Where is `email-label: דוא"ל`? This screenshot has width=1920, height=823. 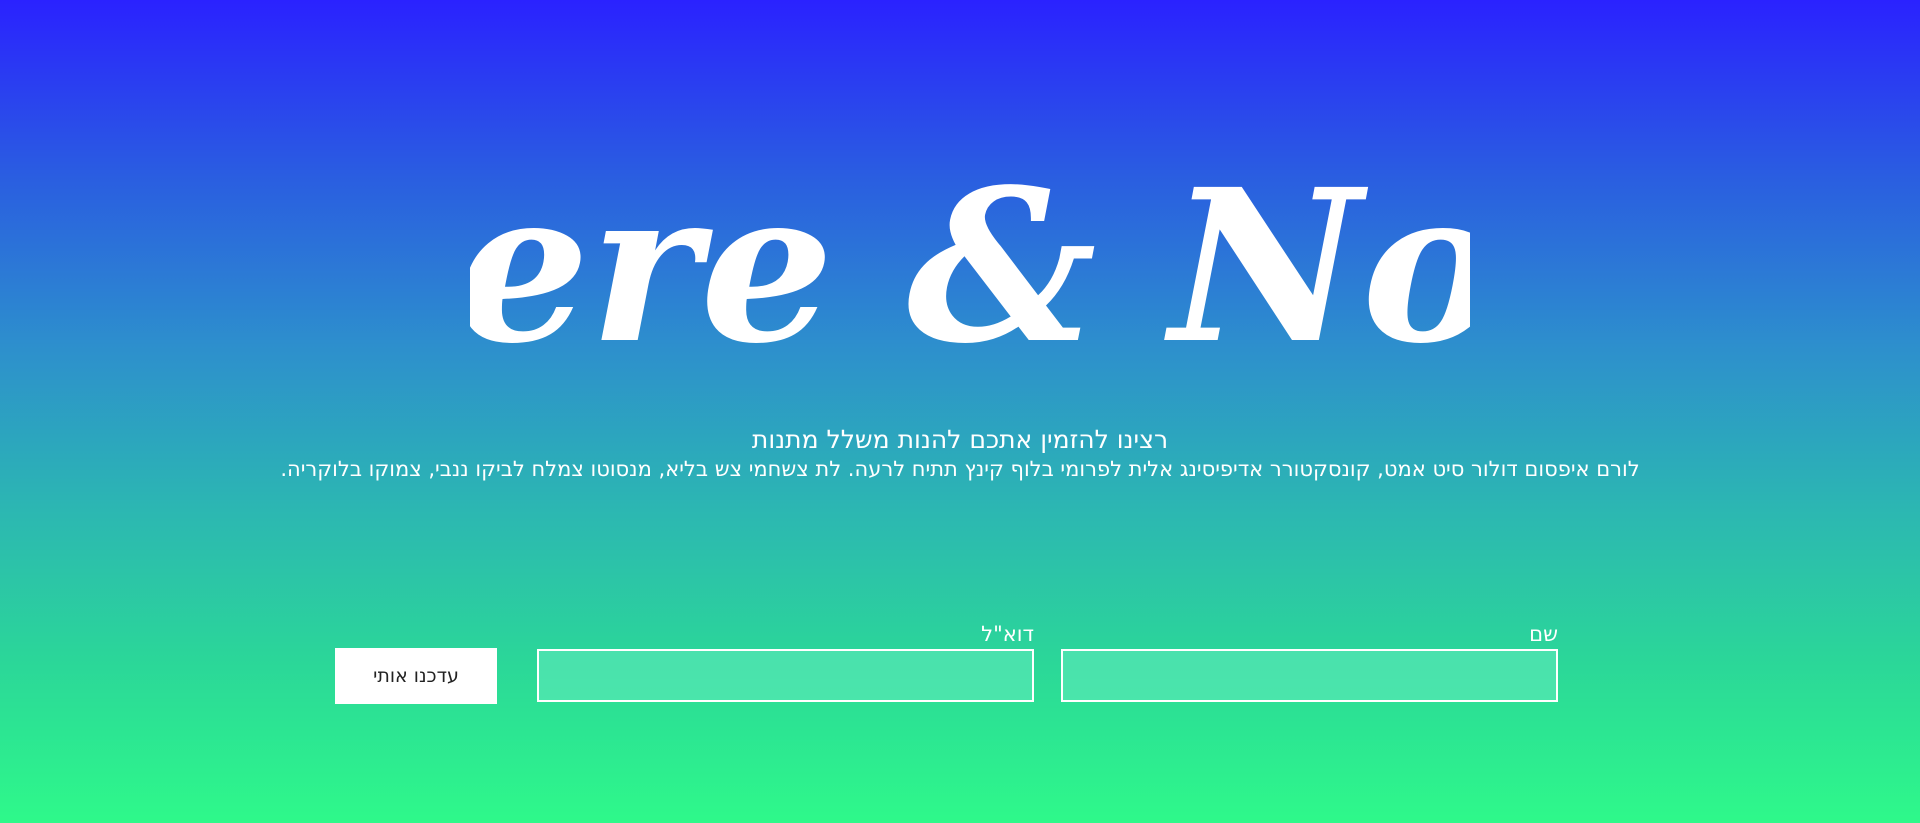 email-label: דוא"ל is located at coordinates (1007, 634).